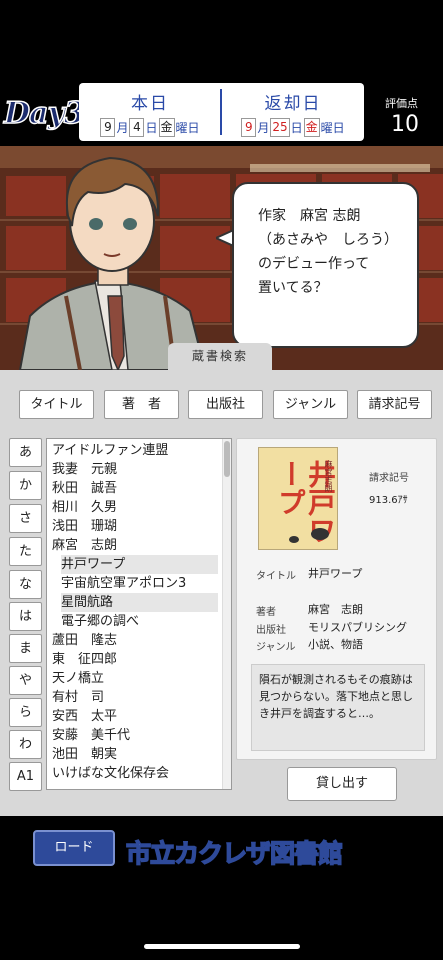 The image size is (443, 960). Describe the element at coordinates (25, 551) in the screenshot. I see `kana-ta-button: た` at that location.